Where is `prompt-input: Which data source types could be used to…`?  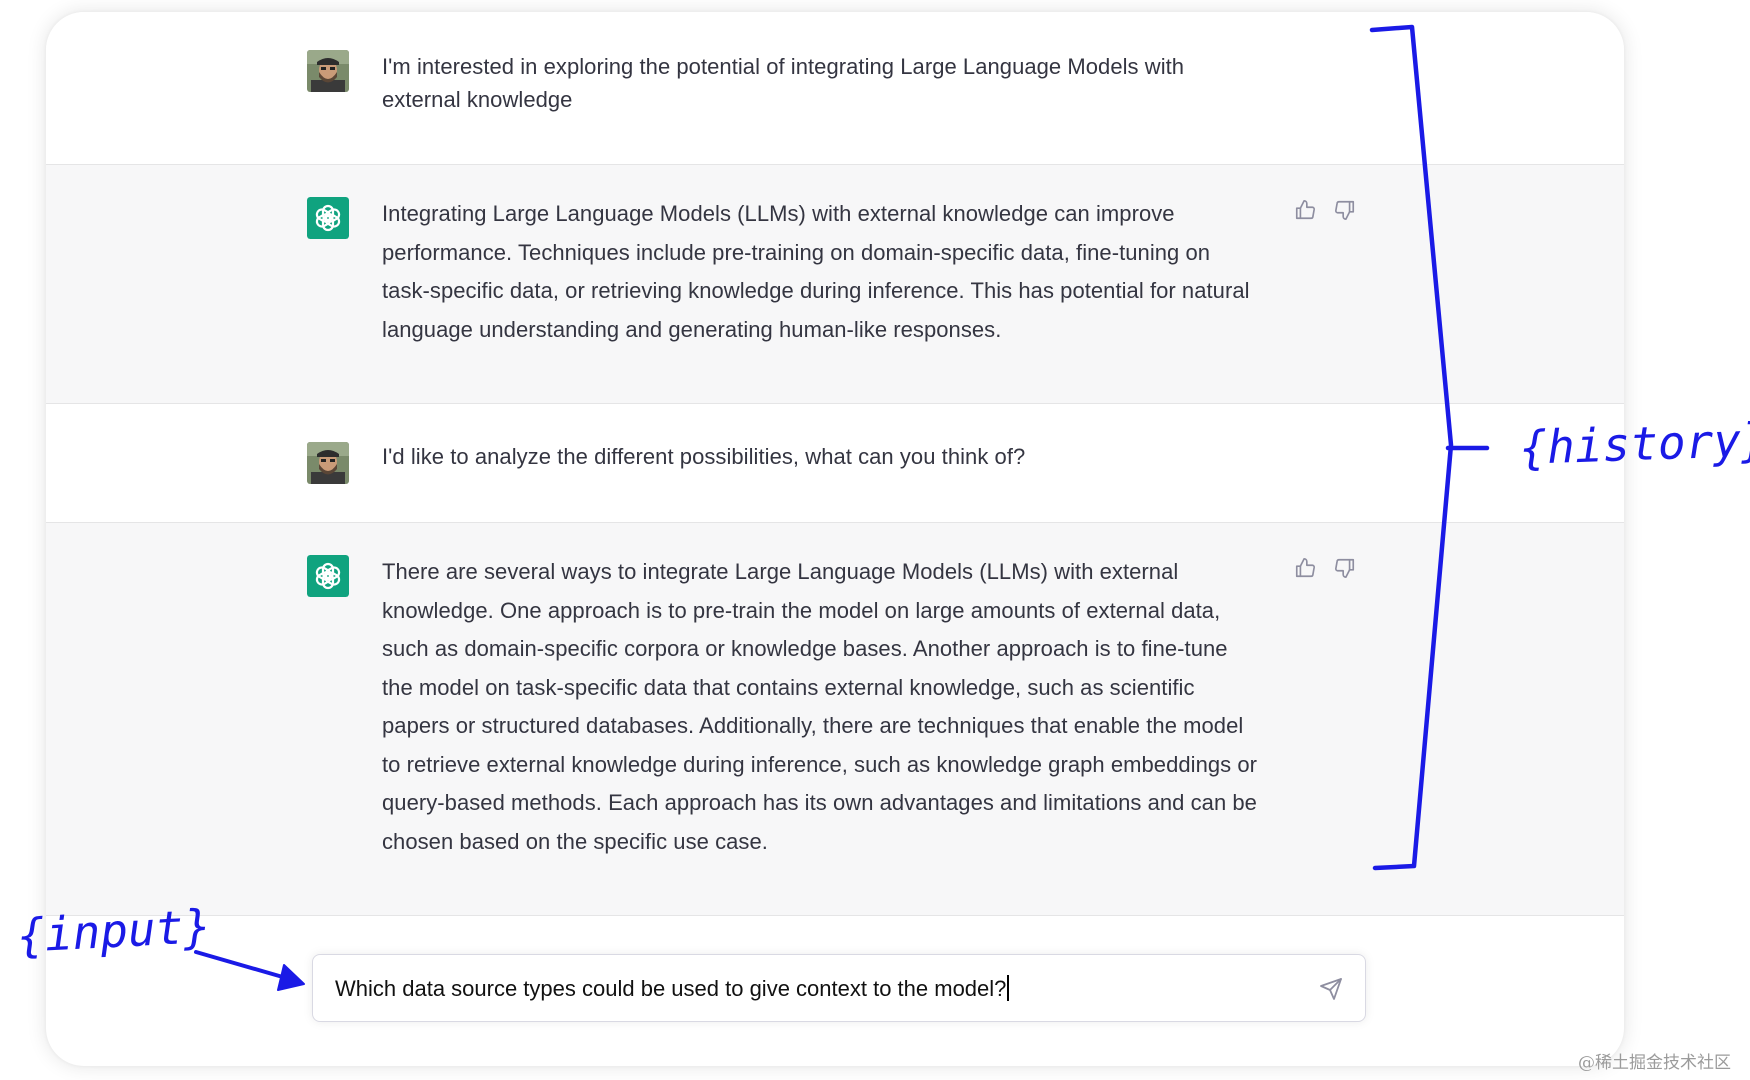 prompt-input: Which data source types could be used to… is located at coordinates (839, 988).